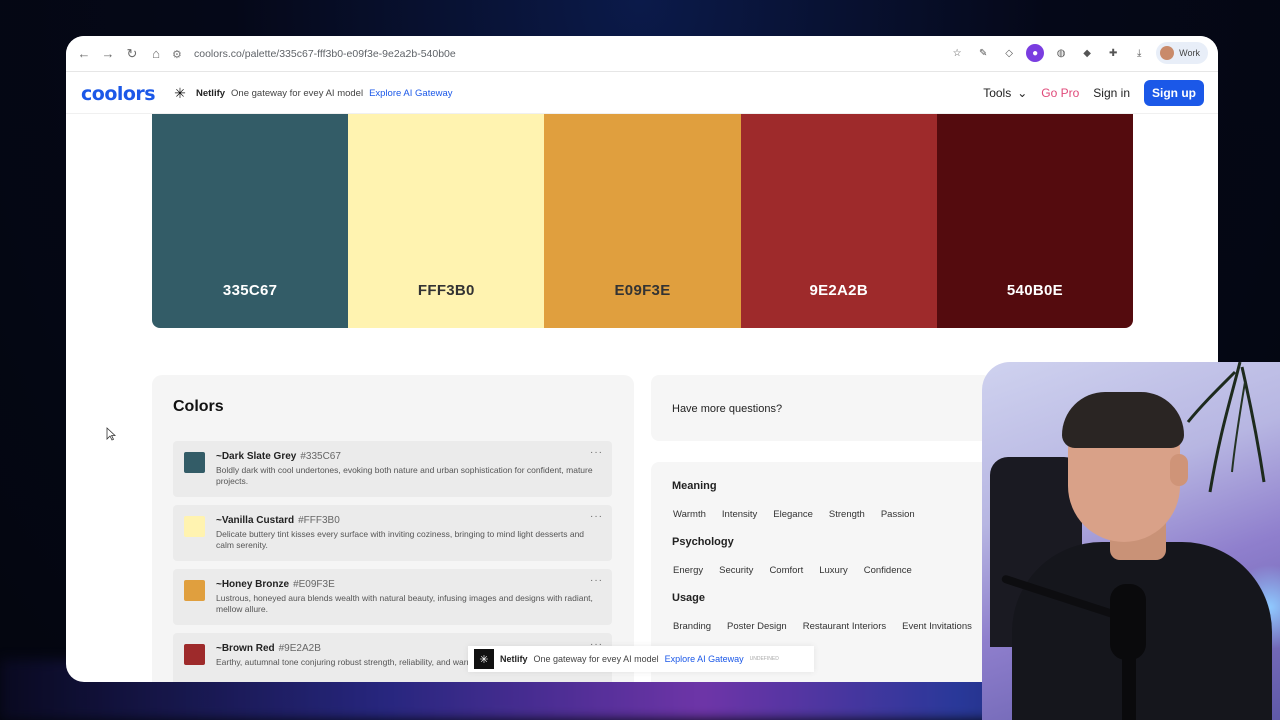 The width and height of the screenshot is (1280, 720). What do you see at coordinates (1087, 53) in the screenshot?
I see `extension-tag-icon: ◆` at bounding box center [1087, 53].